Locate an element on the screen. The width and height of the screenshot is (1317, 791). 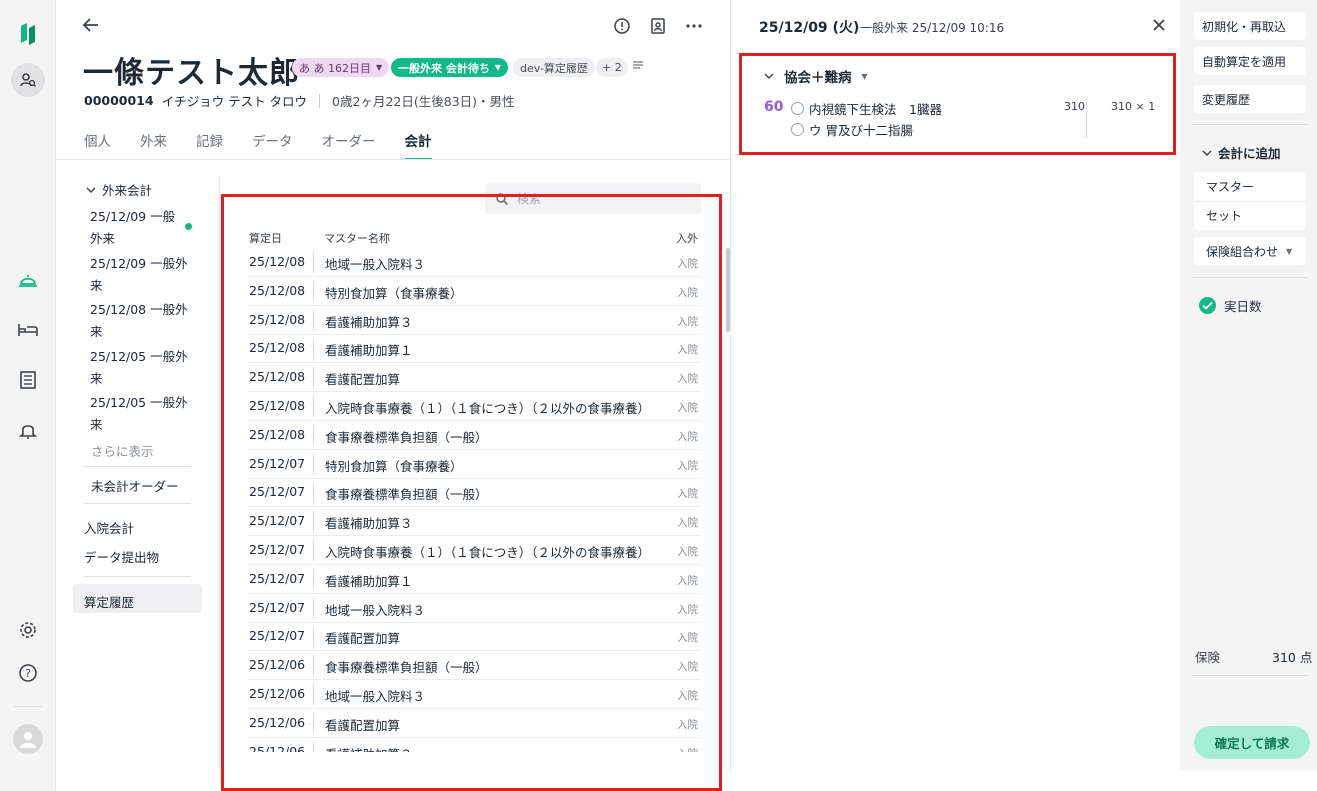
tabs-border is located at coordinates (393, 159).